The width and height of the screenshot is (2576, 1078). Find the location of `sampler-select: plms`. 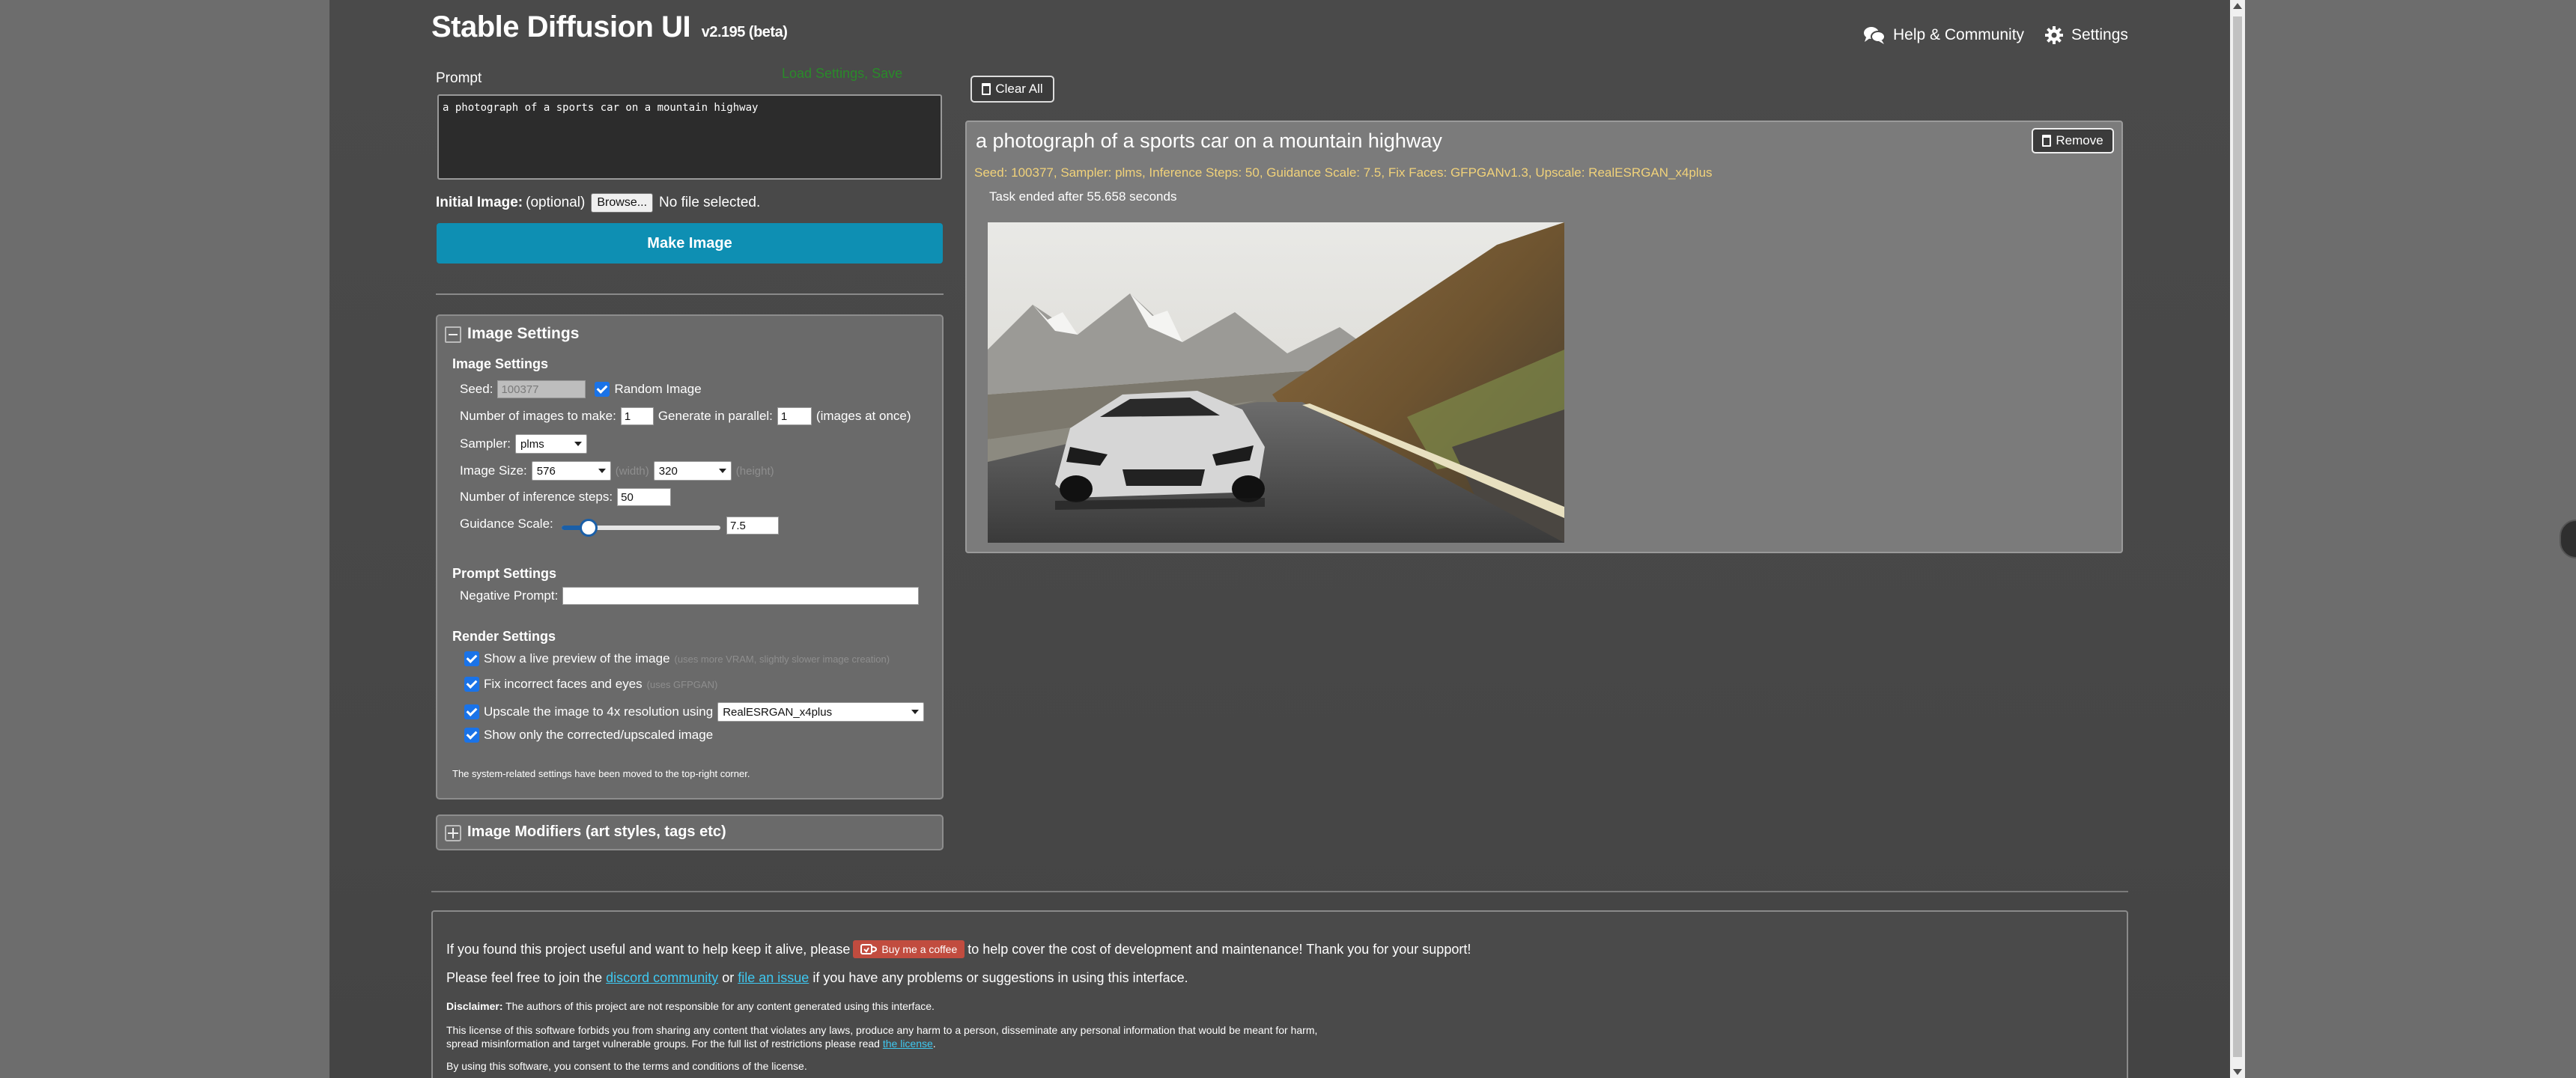

sampler-select: plms is located at coordinates (551, 444).